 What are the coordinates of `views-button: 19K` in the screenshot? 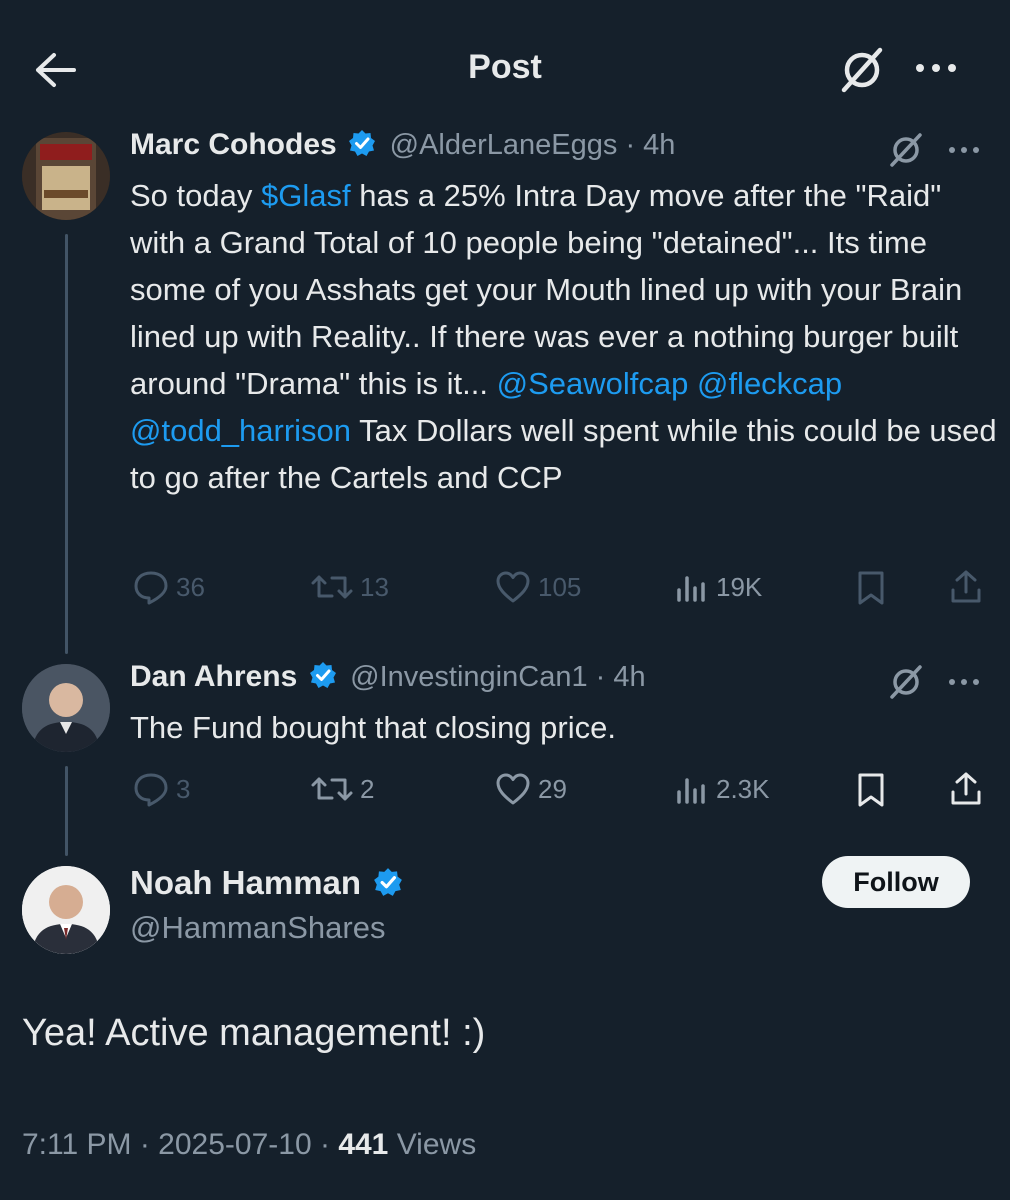 It's located at (718, 587).